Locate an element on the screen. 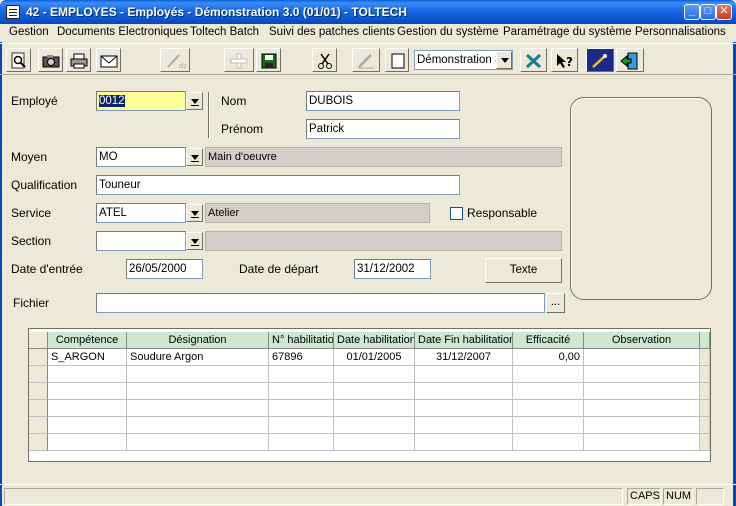 The image size is (736, 506). section-field is located at coordinates (141, 241).